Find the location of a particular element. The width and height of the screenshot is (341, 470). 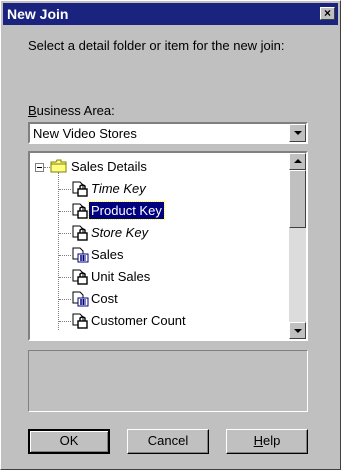

help-button: Help is located at coordinates (267, 441).